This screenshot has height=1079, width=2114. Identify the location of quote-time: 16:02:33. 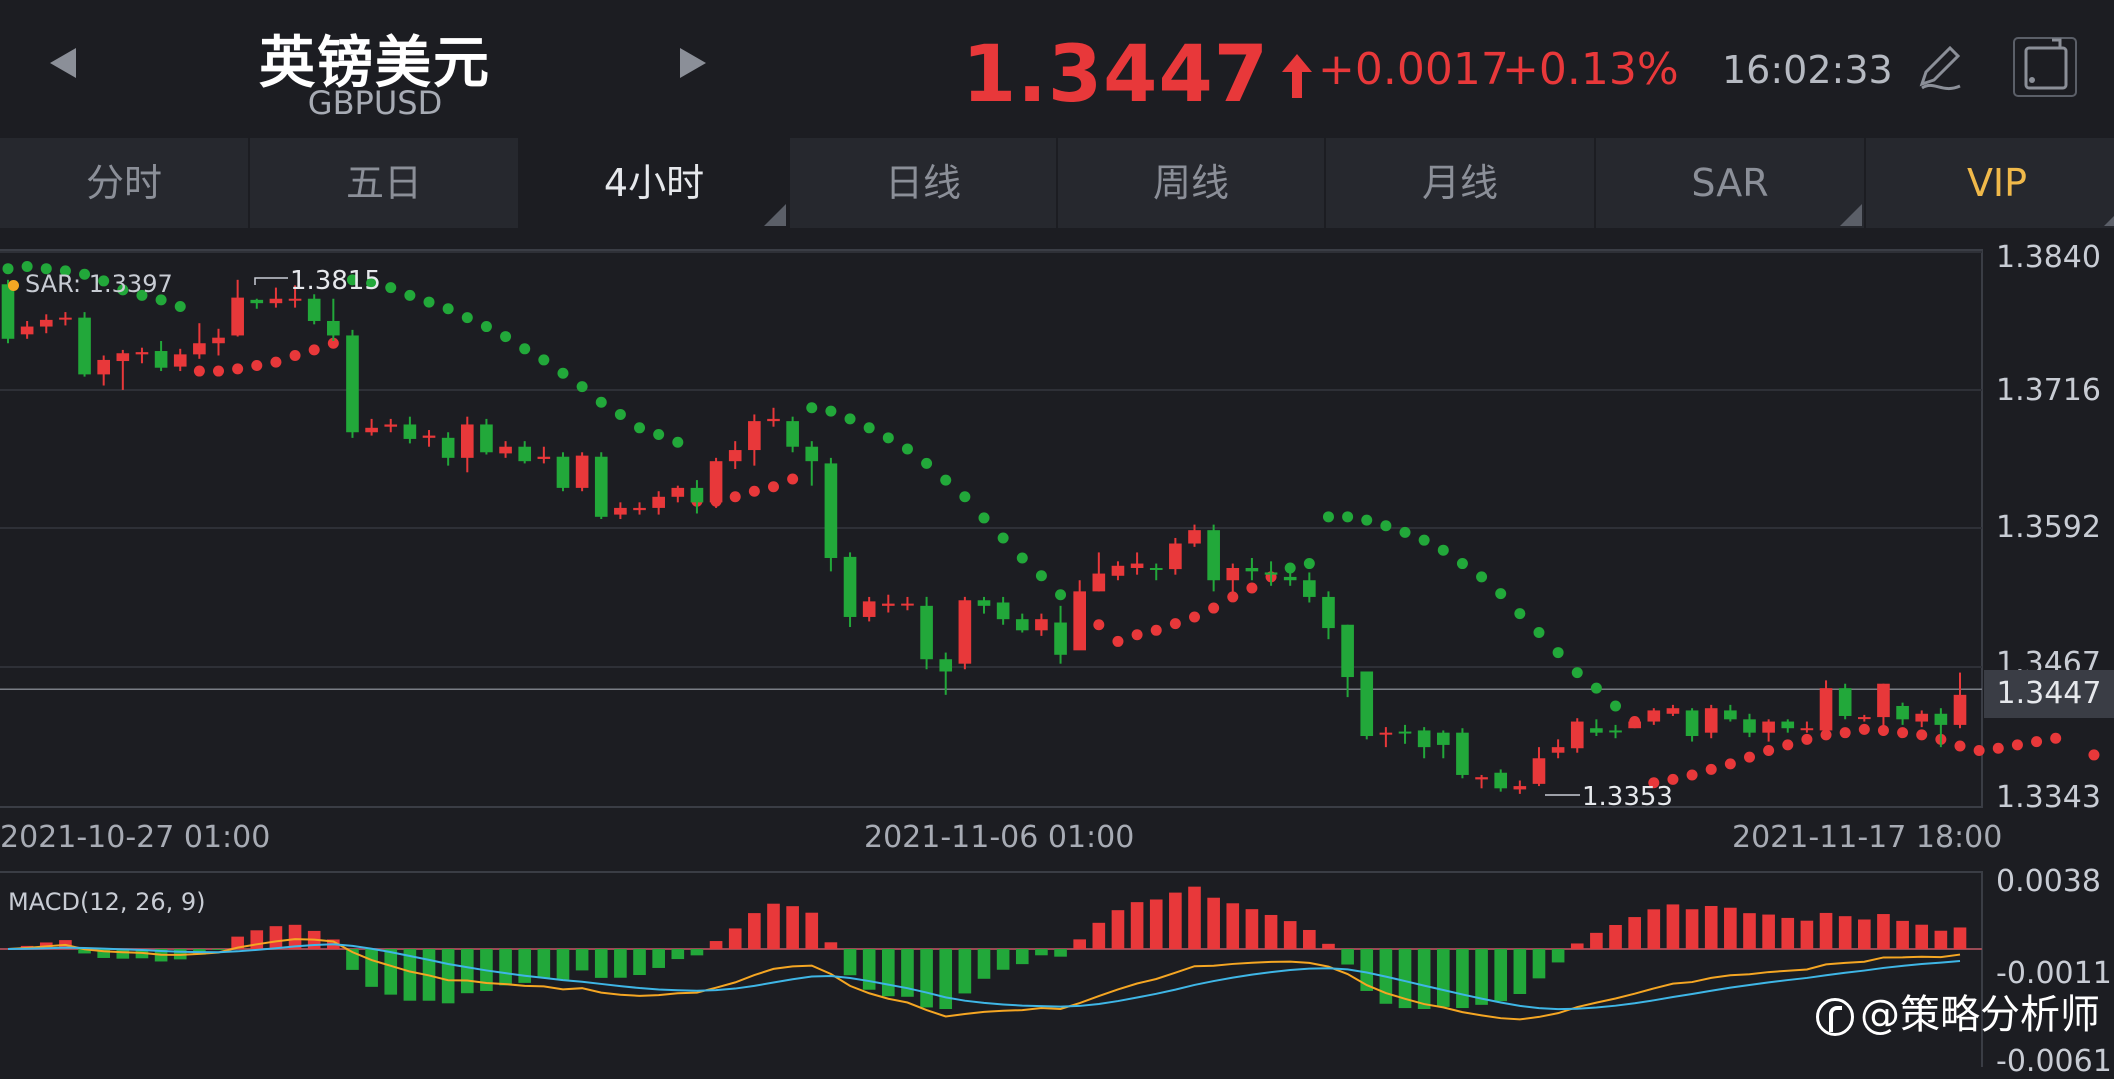
(1807, 70).